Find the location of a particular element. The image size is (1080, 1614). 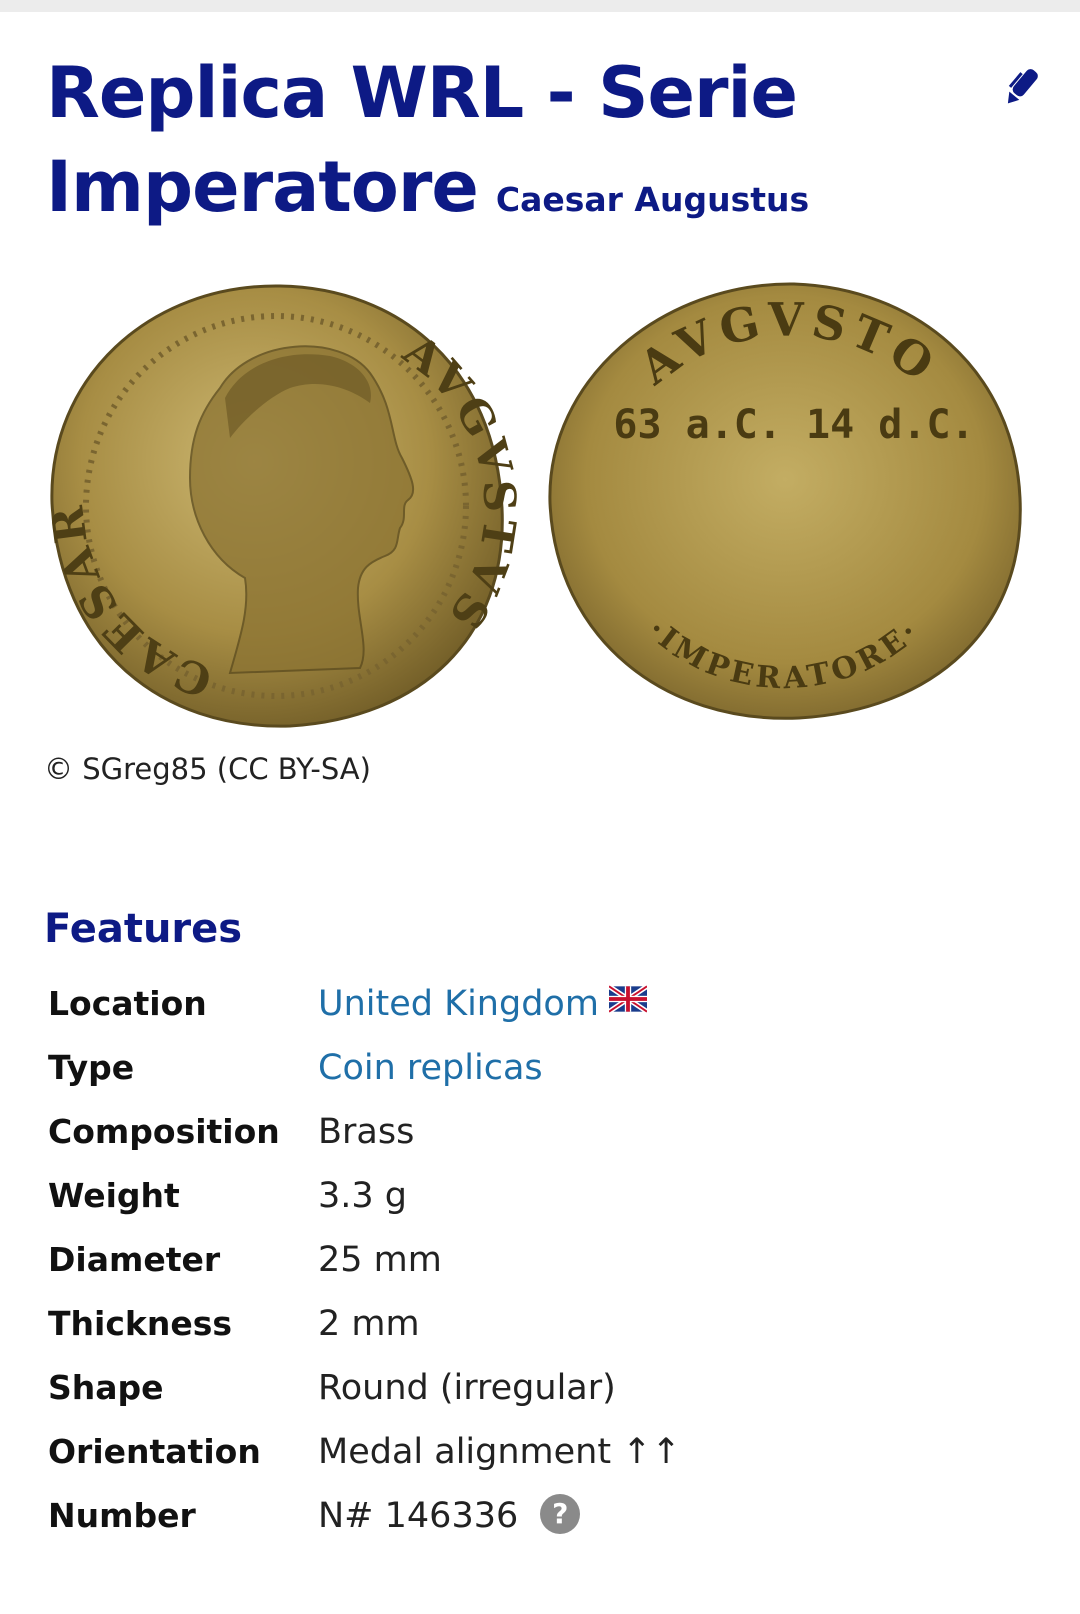

feature-row-shape: Shape Round (irregular) is located at coordinates (538, 1388).